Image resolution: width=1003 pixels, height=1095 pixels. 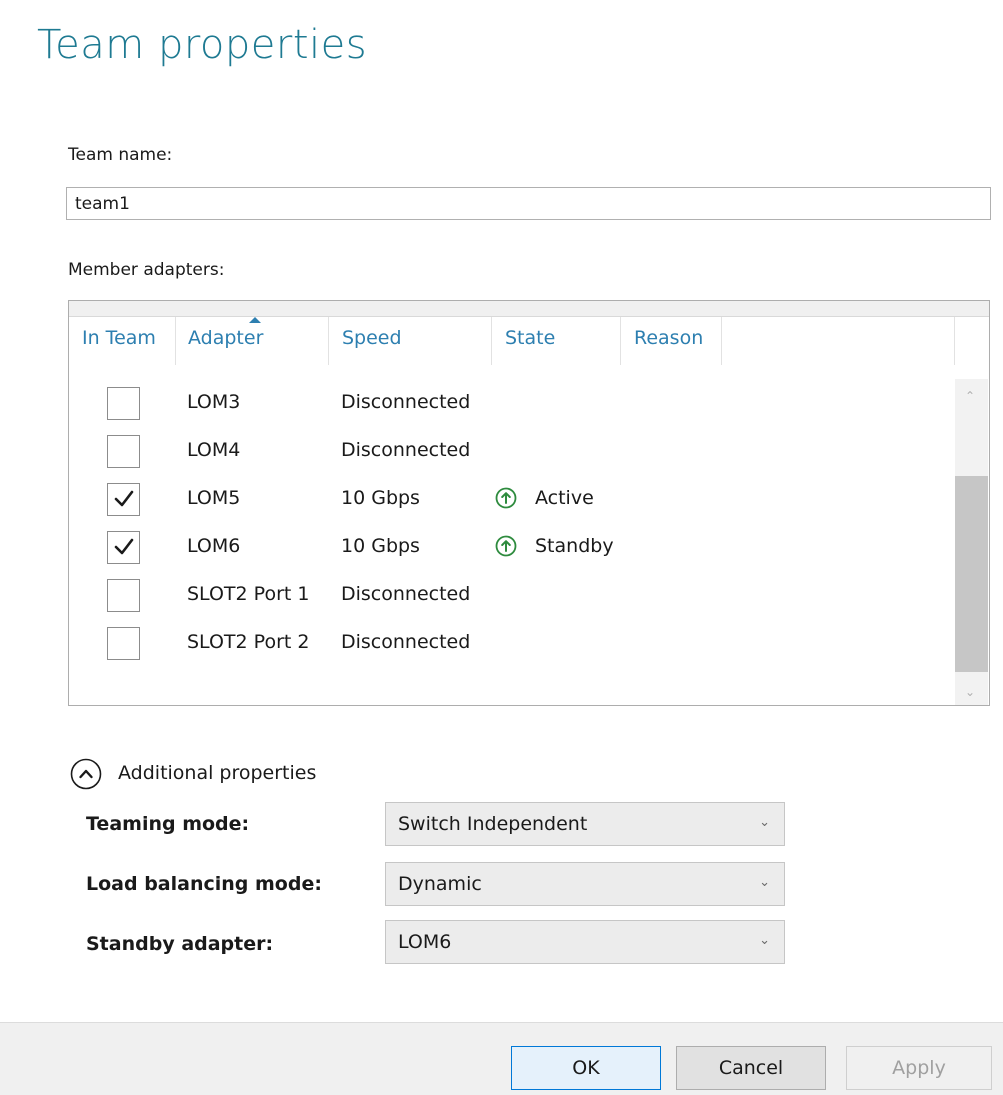 I want to click on adapter-row-lom5: LOM5 10 Gbps Active, so click(x=512, y=501).